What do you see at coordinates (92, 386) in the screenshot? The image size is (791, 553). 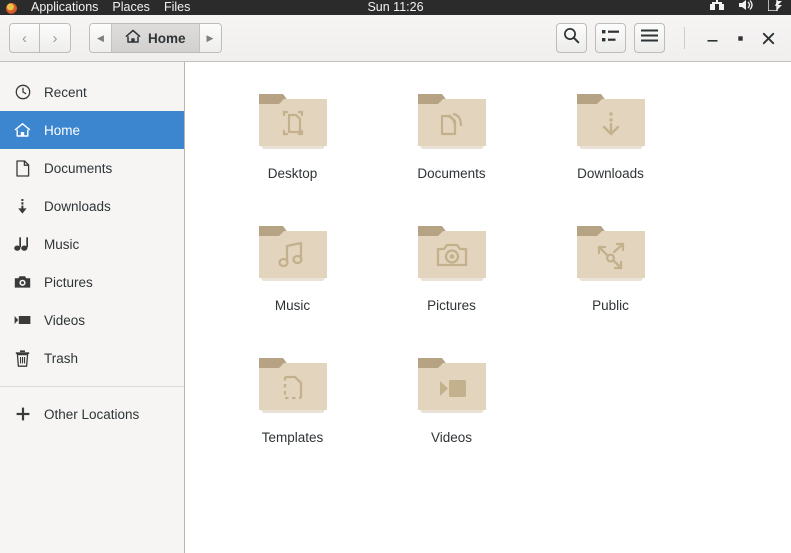 I see `sidebar-divider` at bounding box center [92, 386].